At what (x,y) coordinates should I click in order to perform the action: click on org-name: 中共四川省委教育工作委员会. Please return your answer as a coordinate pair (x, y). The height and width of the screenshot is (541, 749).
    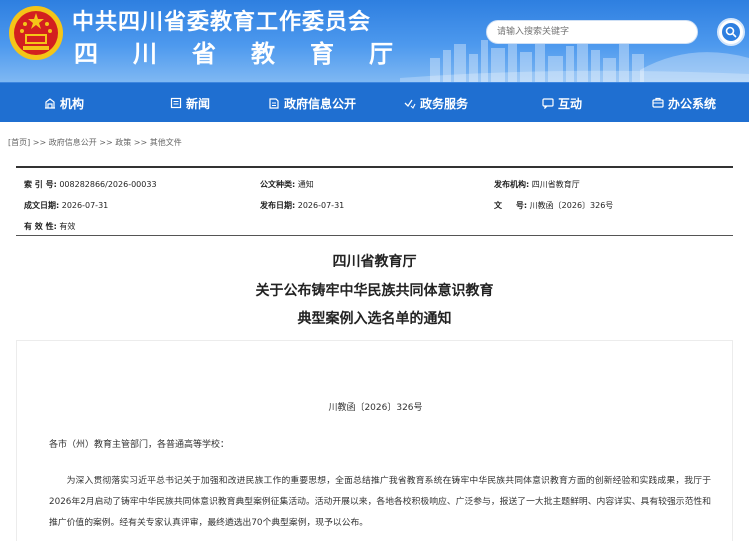
    Looking at the image, I should click on (222, 22).